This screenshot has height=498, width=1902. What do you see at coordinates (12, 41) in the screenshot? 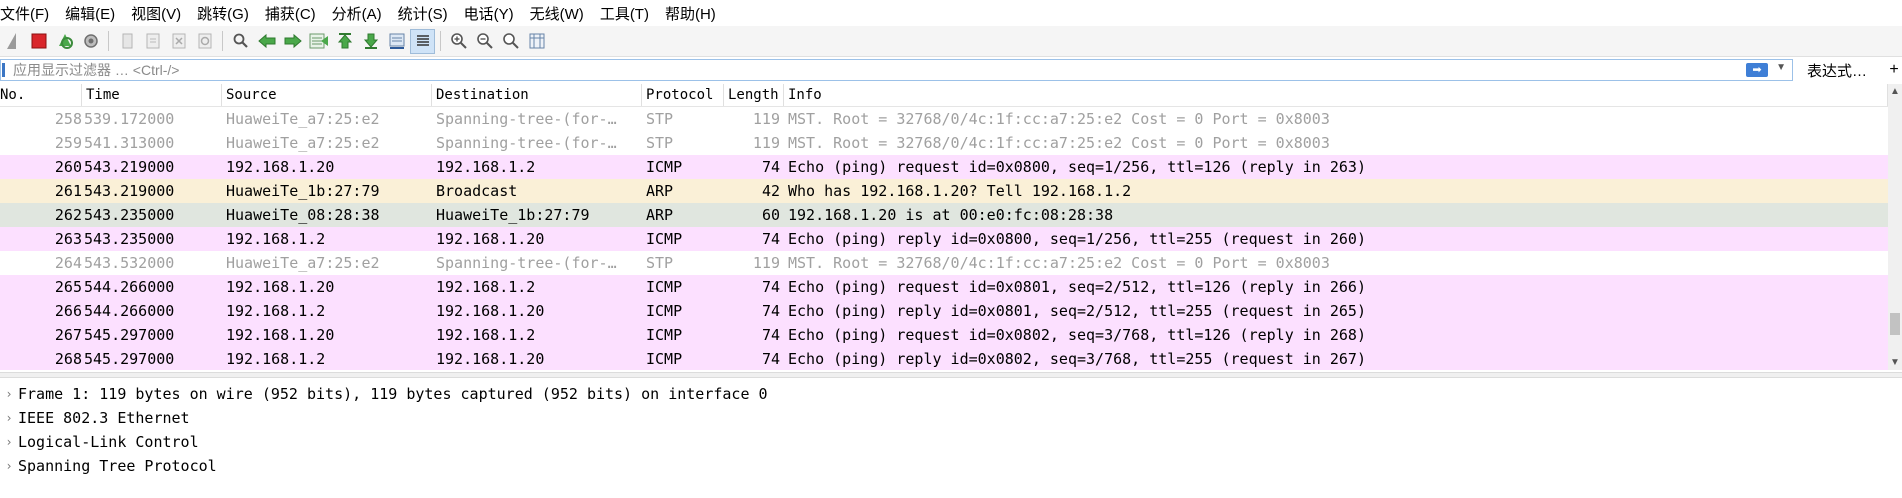
I see `shark-fin-start-icon` at bounding box center [12, 41].